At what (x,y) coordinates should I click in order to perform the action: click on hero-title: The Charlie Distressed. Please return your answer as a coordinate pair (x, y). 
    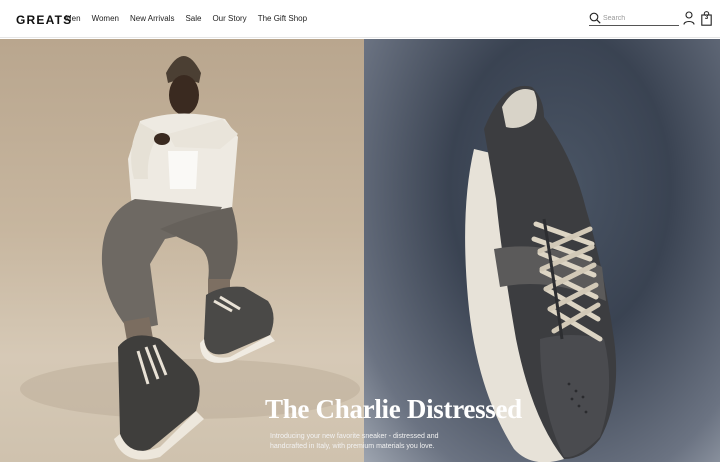
    Looking at the image, I should click on (393, 409).